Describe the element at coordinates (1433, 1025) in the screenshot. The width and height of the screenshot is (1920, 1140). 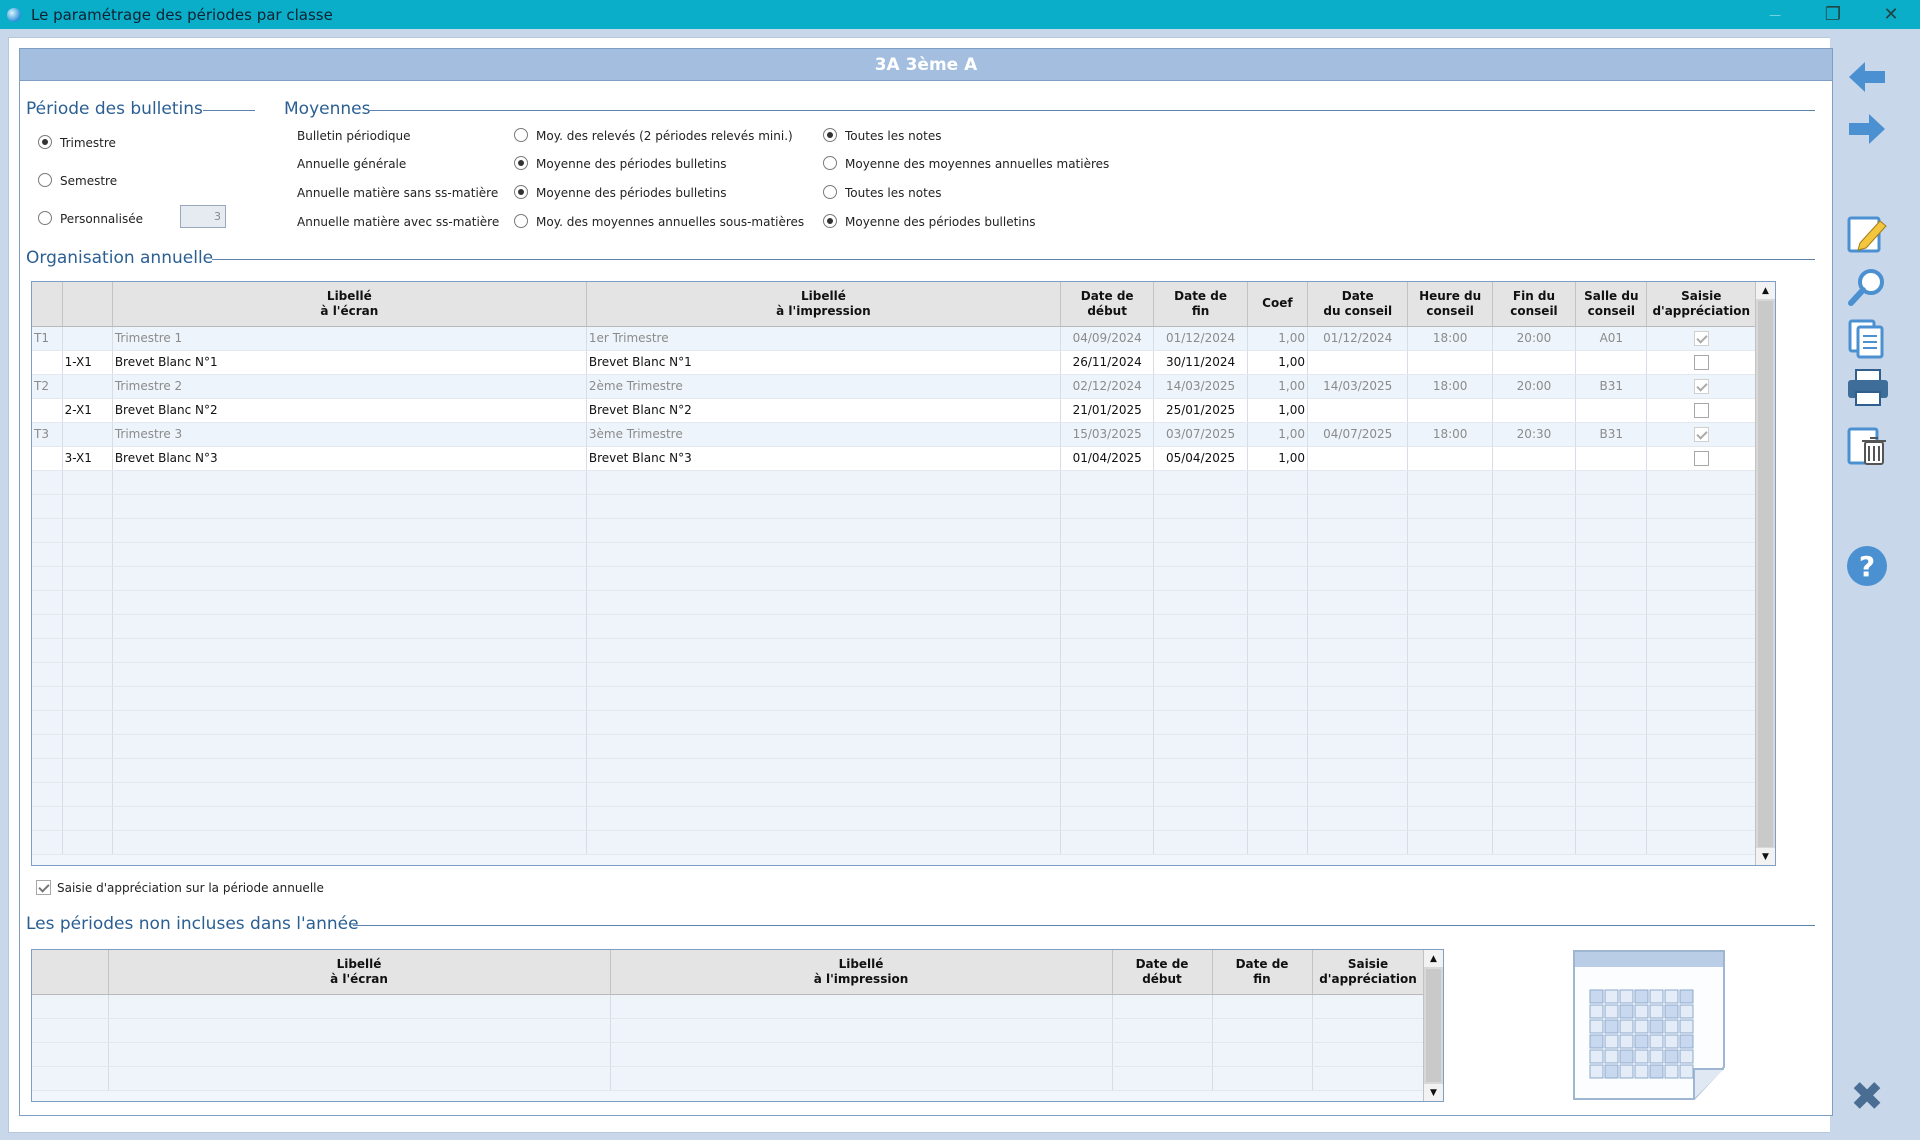
I see `ni-scroll-thumb` at that location.